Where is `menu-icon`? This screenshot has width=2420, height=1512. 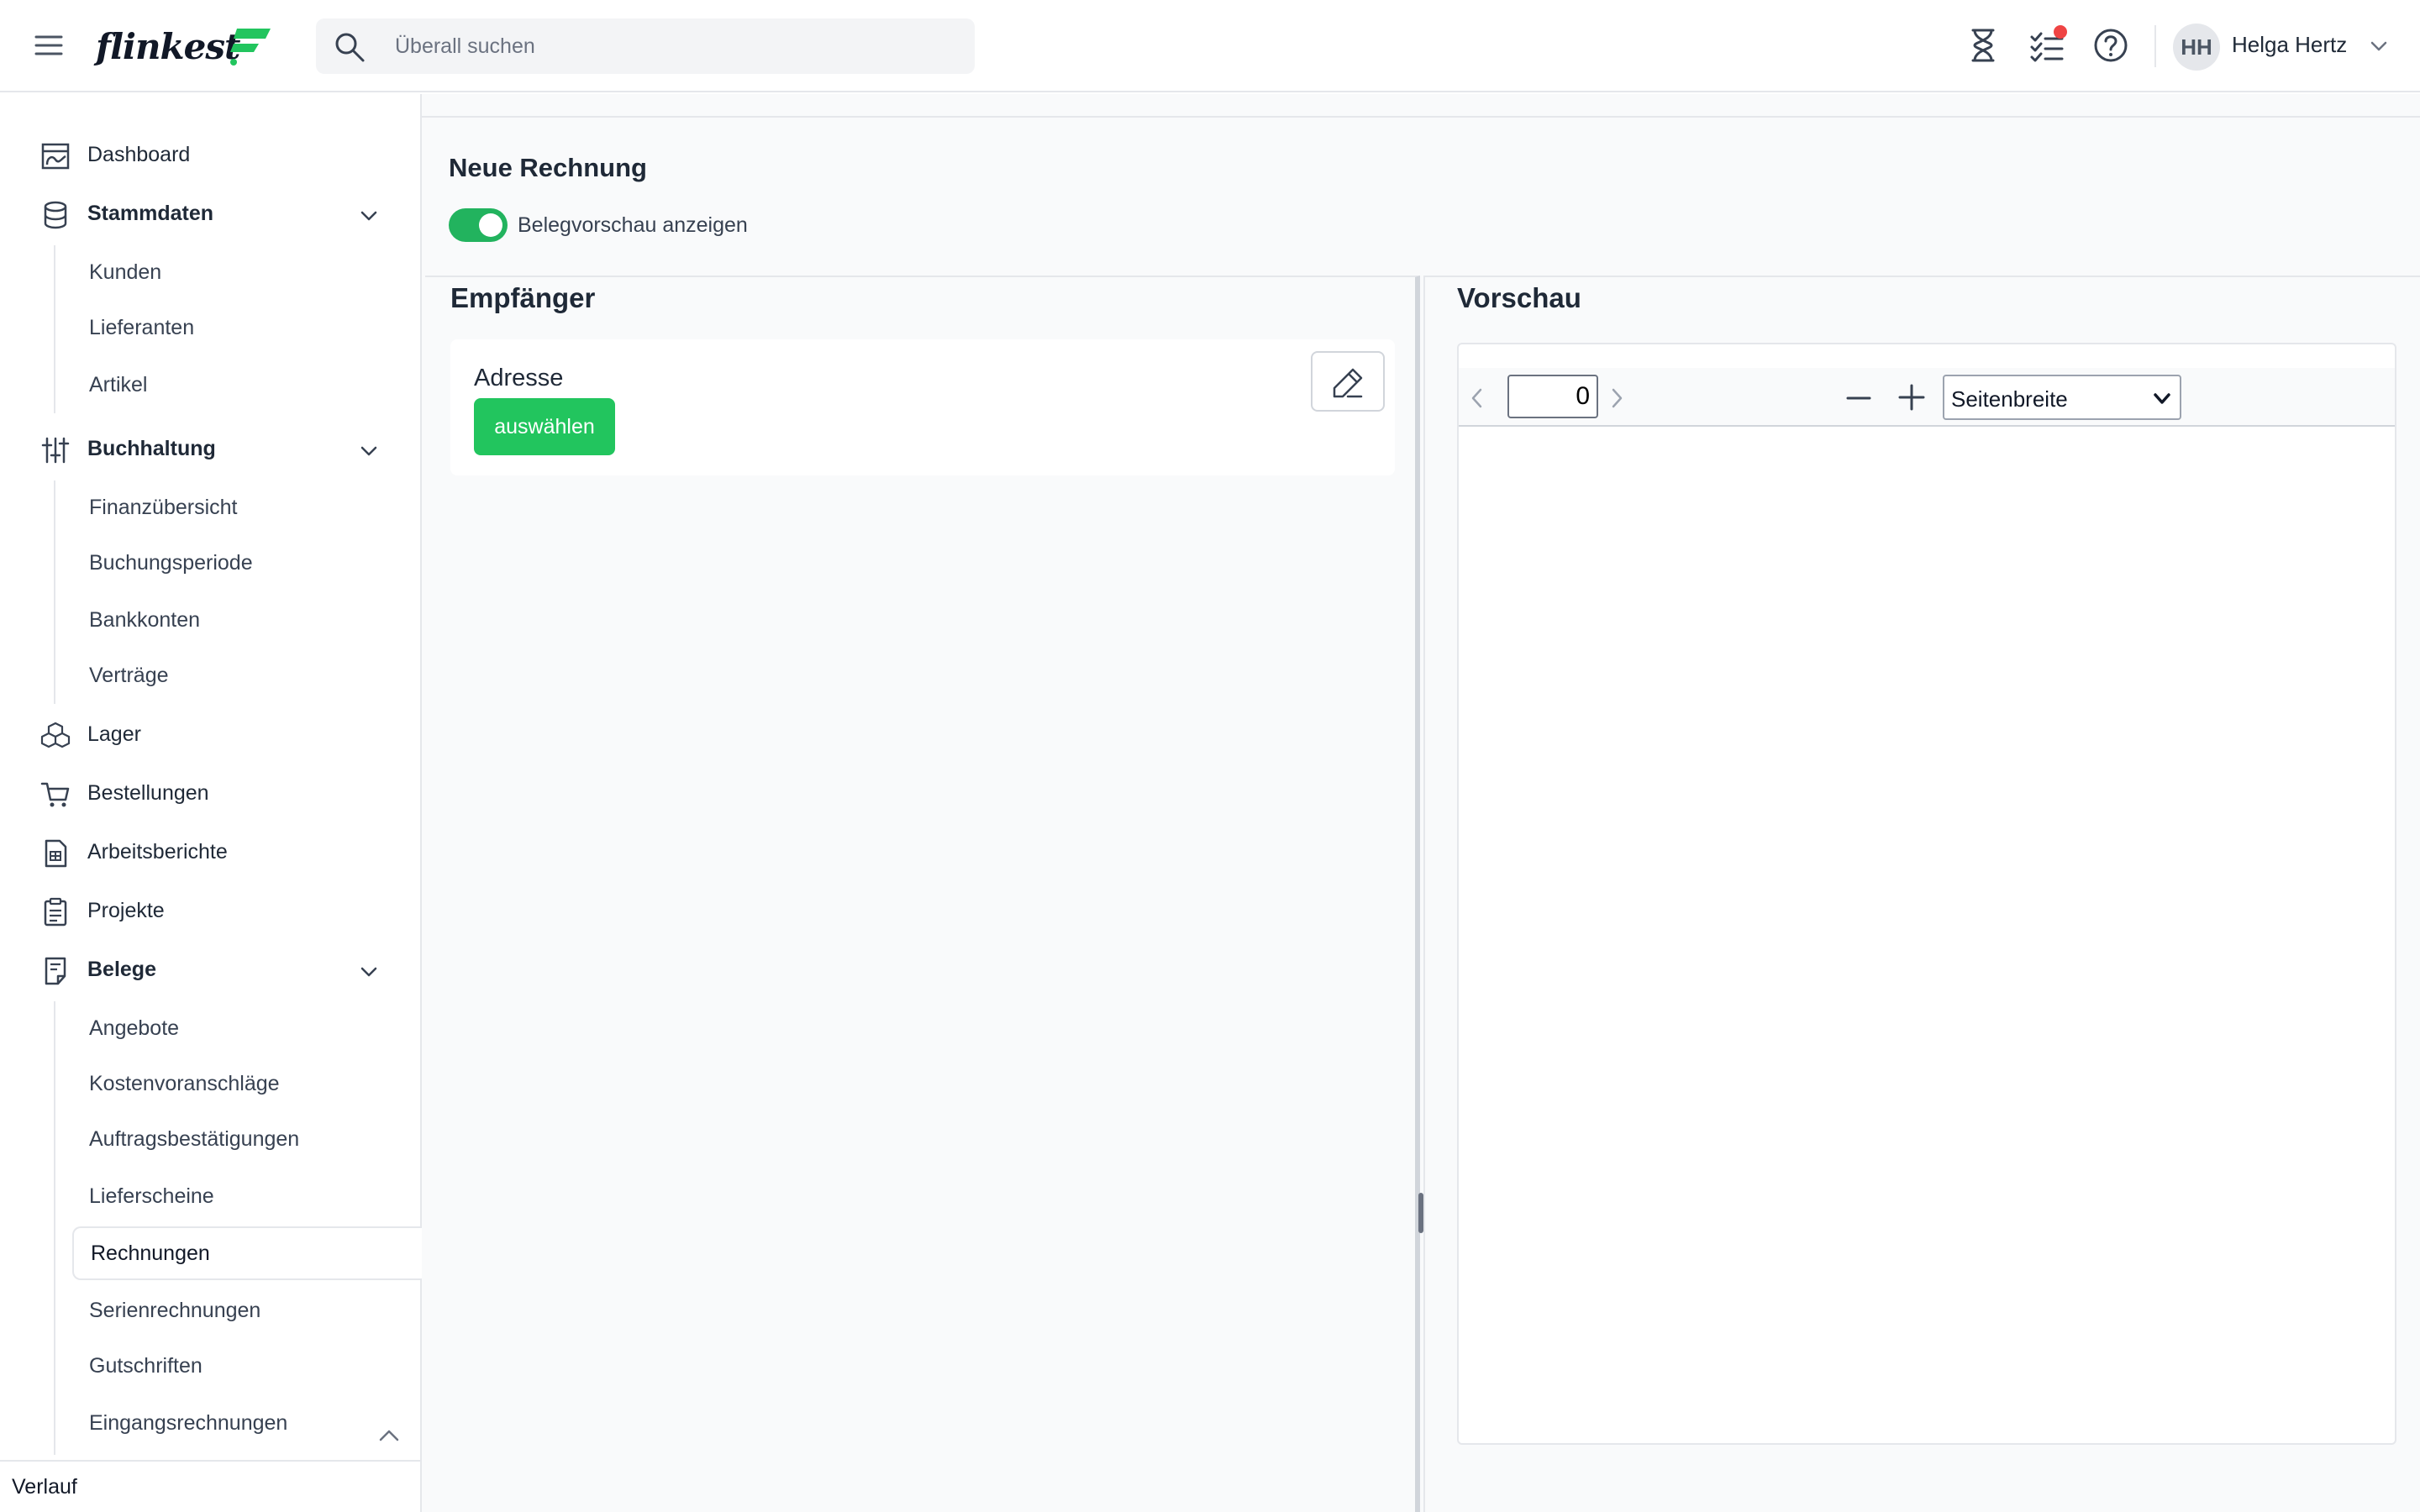
menu-icon is located at coordinates (49, 45).